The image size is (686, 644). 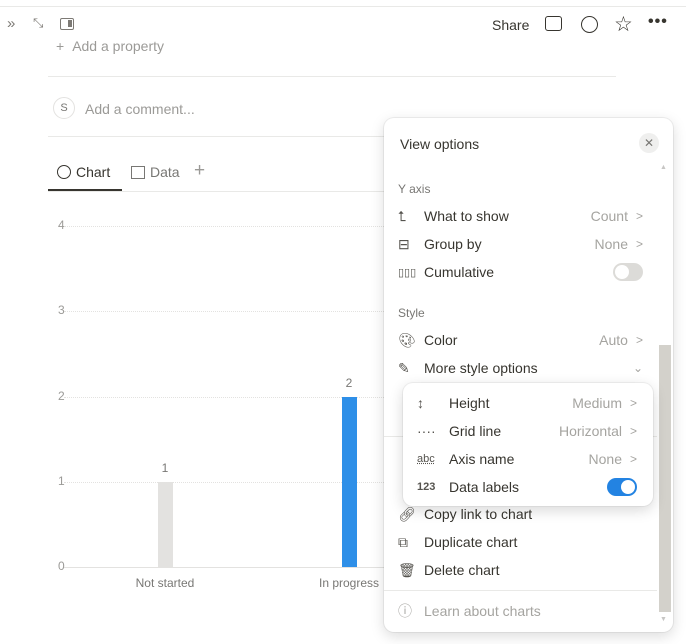 What do you see at coordinates (11, 23) in the screenshot?
I see `expand-sidebar-icon: »` at bounding box center [11, 23].